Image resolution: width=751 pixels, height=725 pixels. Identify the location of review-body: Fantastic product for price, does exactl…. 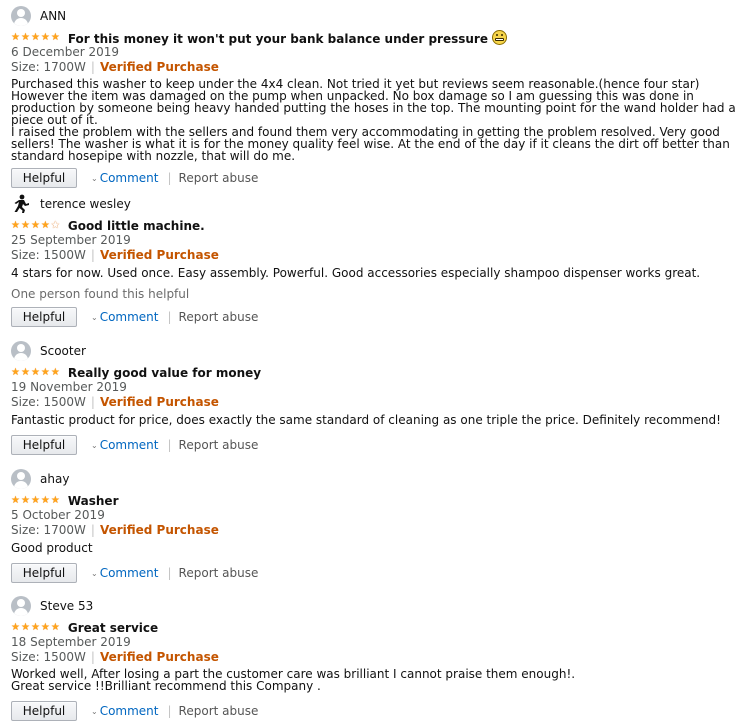
(376, 420).